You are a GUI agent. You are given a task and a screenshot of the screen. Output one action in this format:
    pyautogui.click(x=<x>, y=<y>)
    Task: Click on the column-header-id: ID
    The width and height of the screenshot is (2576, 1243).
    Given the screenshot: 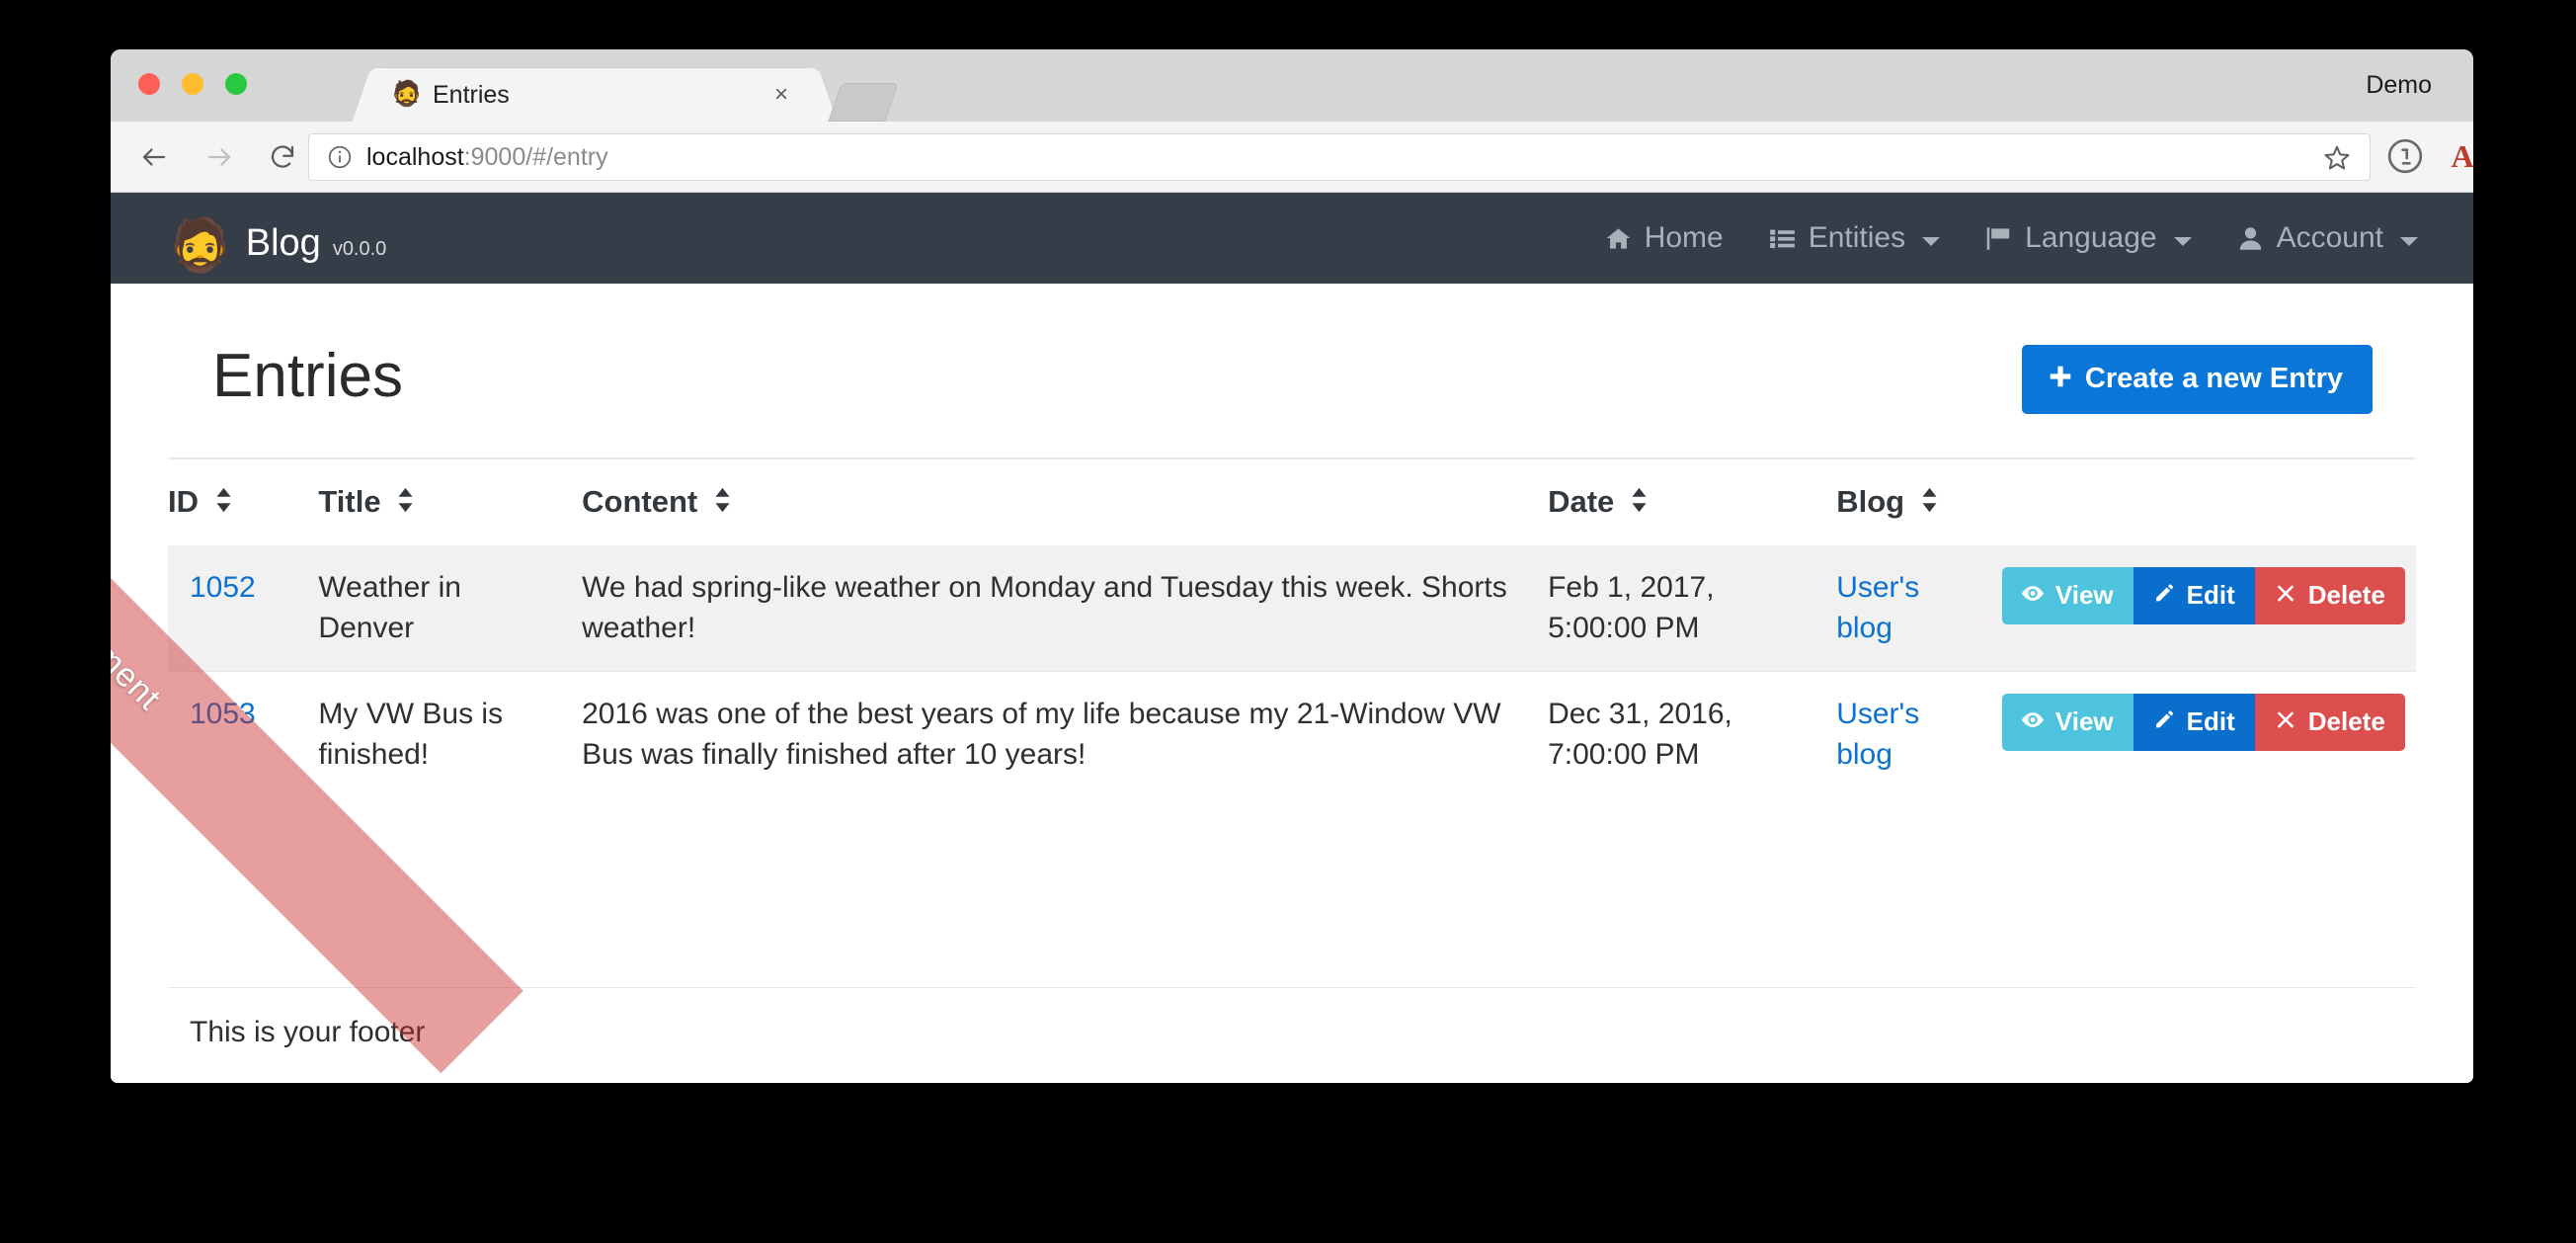 What is the action you would take?
    pyautogui.click(x=243, y=501)
    